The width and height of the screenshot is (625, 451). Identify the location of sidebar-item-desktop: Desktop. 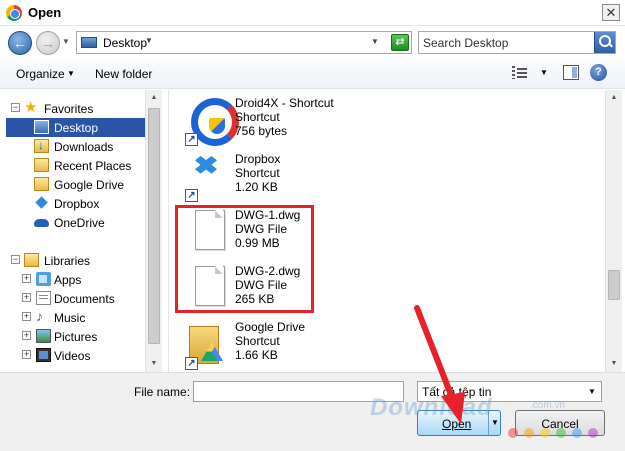
(76, 127).